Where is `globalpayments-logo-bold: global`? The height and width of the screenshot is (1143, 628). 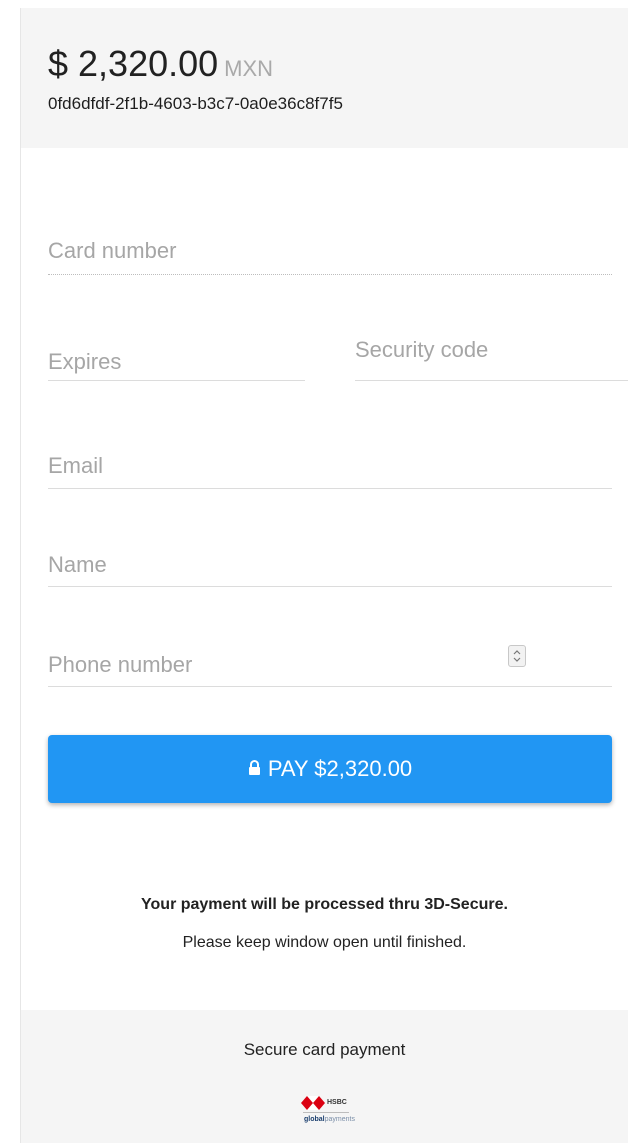
globalpayments-logo-bold: global is located at coordinates (314, 1119).